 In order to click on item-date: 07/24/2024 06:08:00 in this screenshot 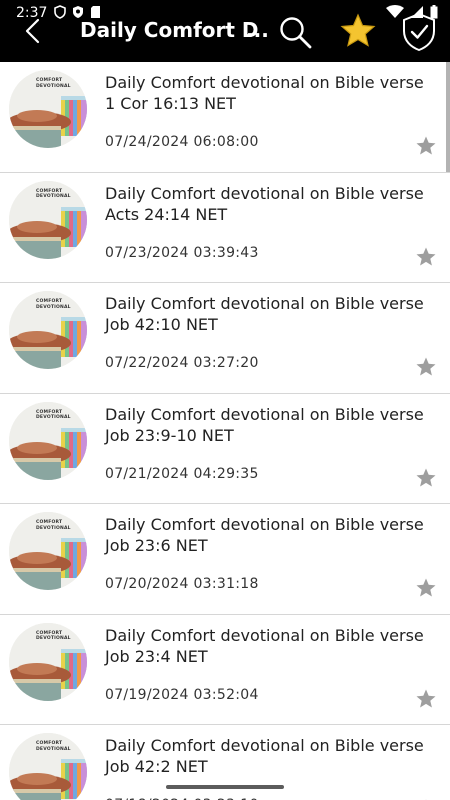, I will do `click(182, 142)`.